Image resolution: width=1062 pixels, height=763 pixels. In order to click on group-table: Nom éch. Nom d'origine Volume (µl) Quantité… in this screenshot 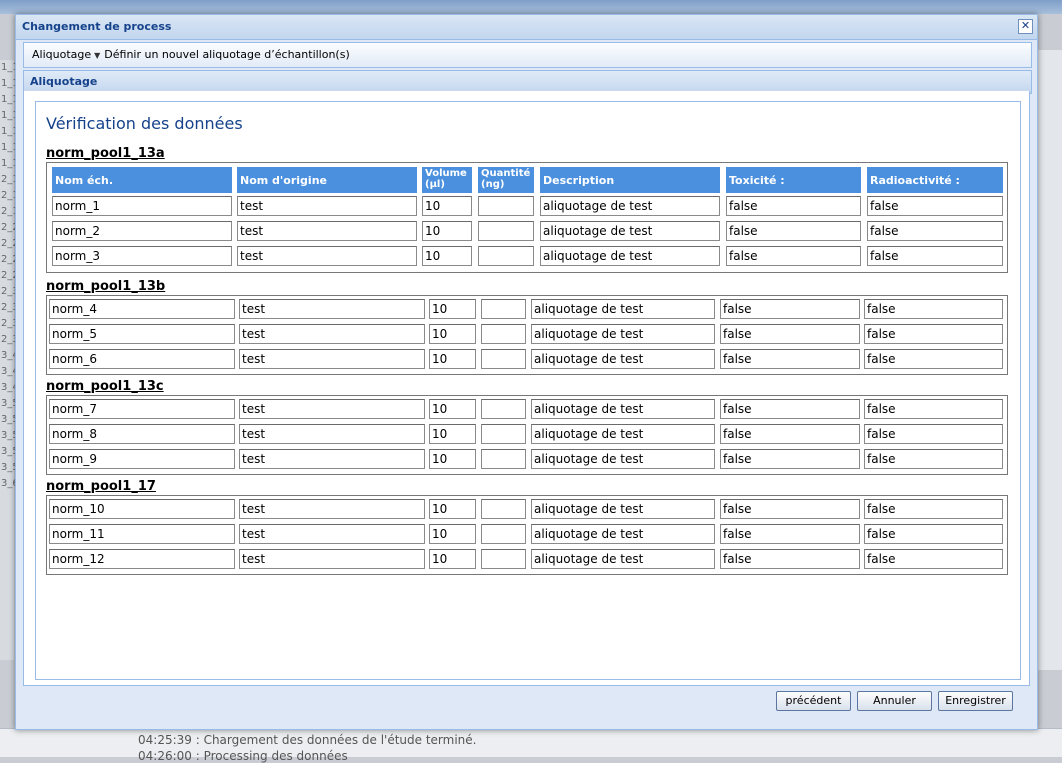, I will do `click(527, 217)`.